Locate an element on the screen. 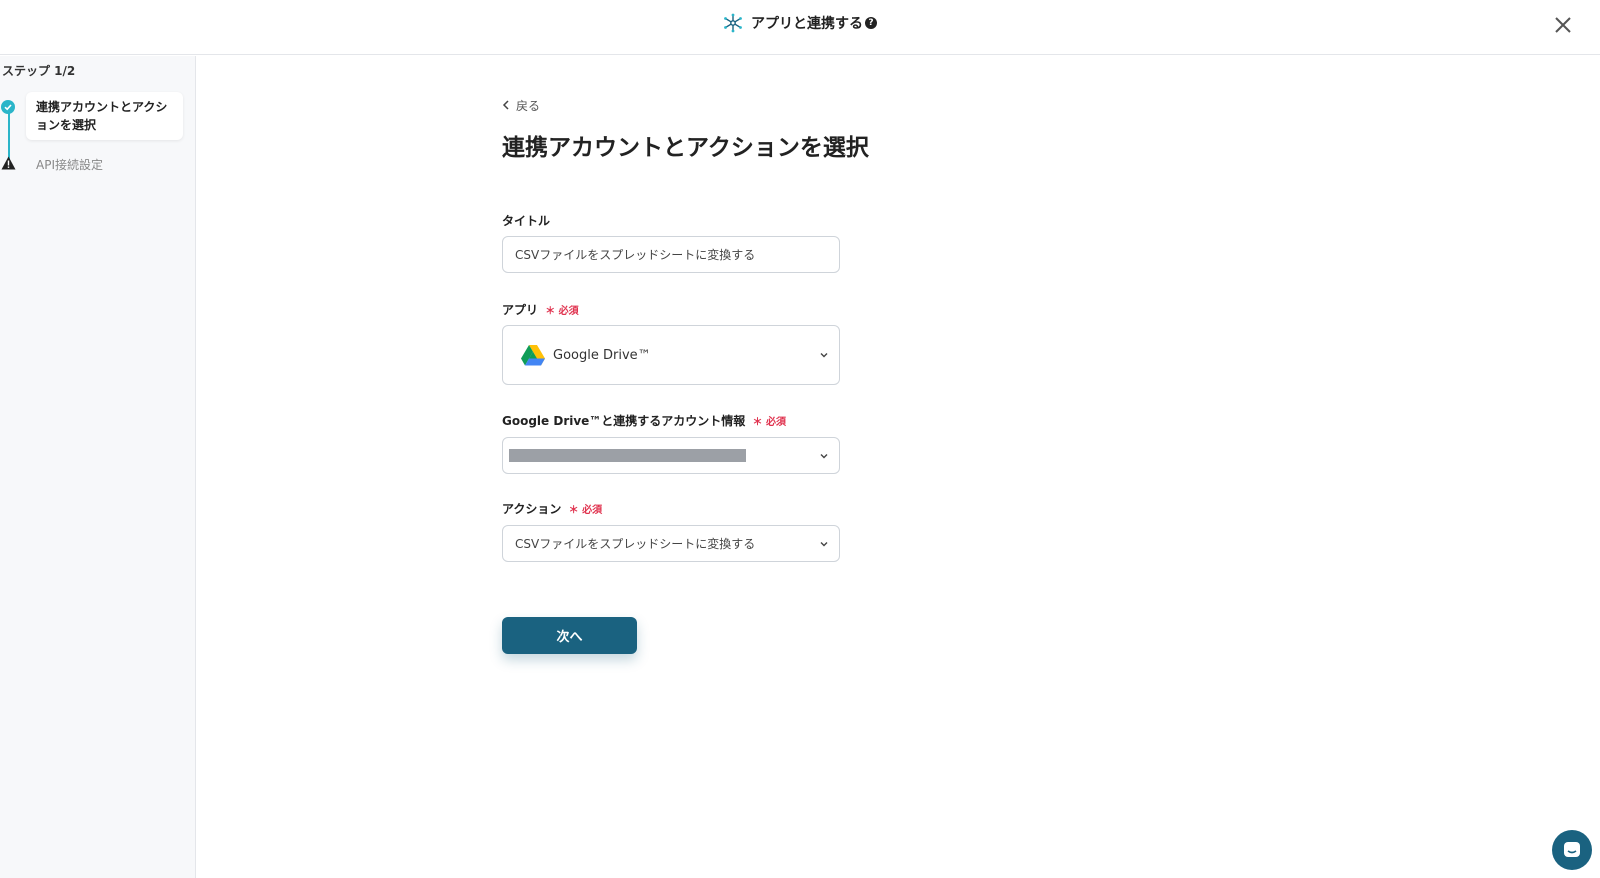  account-label-text: Google Drive™と連携するアカウント情報 is located at coordinates (624, 421).